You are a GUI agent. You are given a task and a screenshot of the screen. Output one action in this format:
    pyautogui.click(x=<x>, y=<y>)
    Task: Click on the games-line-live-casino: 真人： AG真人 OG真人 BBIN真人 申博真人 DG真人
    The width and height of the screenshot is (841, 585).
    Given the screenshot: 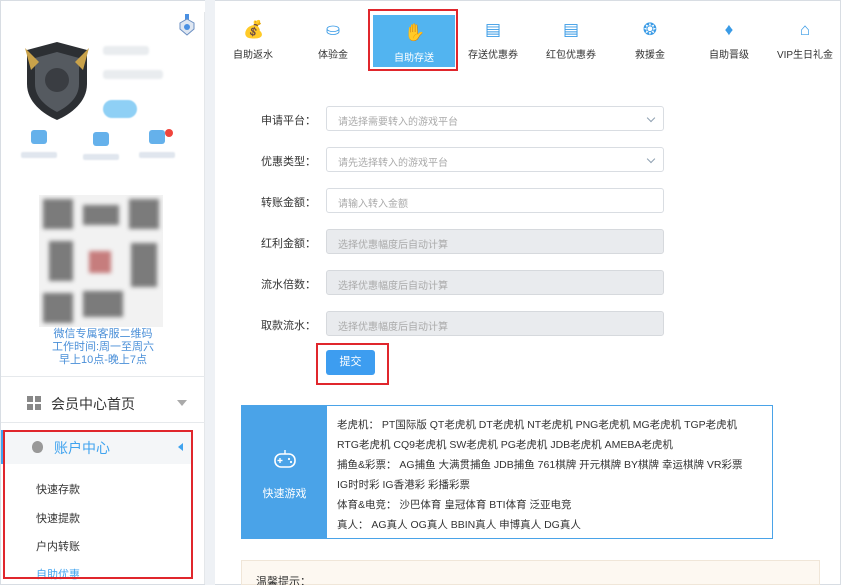 What is the action you would take?
    pyautogui.click(x=459, y=524)
    